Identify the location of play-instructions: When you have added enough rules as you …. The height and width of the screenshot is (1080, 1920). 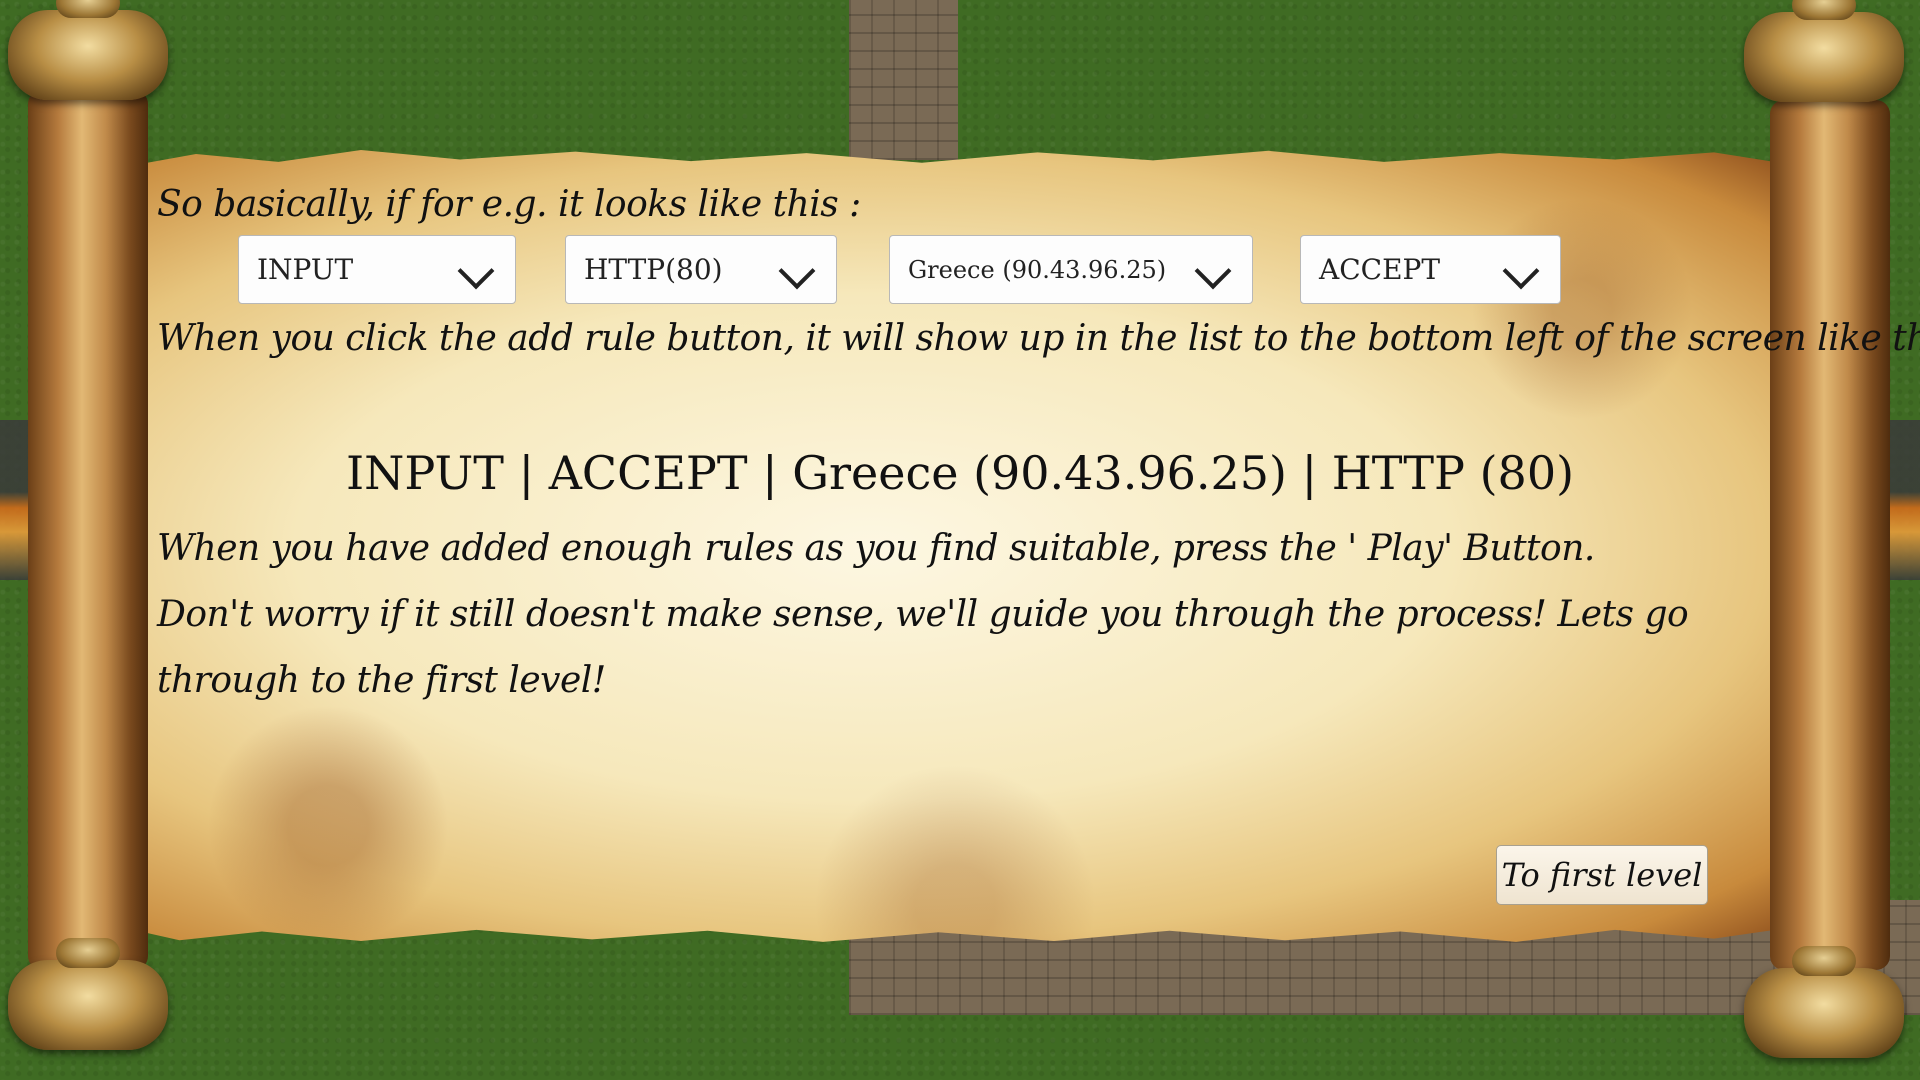
(923, 614).